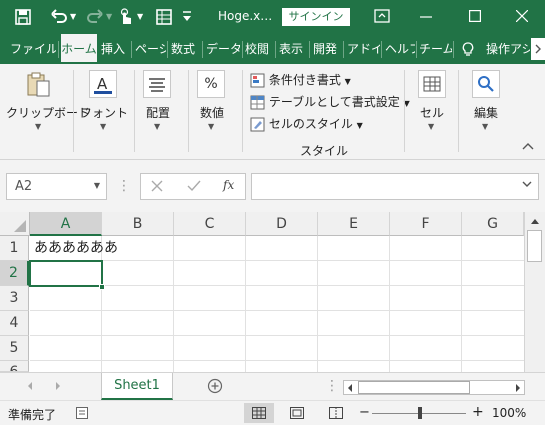  Describe the element at coordinates (102, 248) in the screenshot. I see `cell-A1: ああああああ` at that location.